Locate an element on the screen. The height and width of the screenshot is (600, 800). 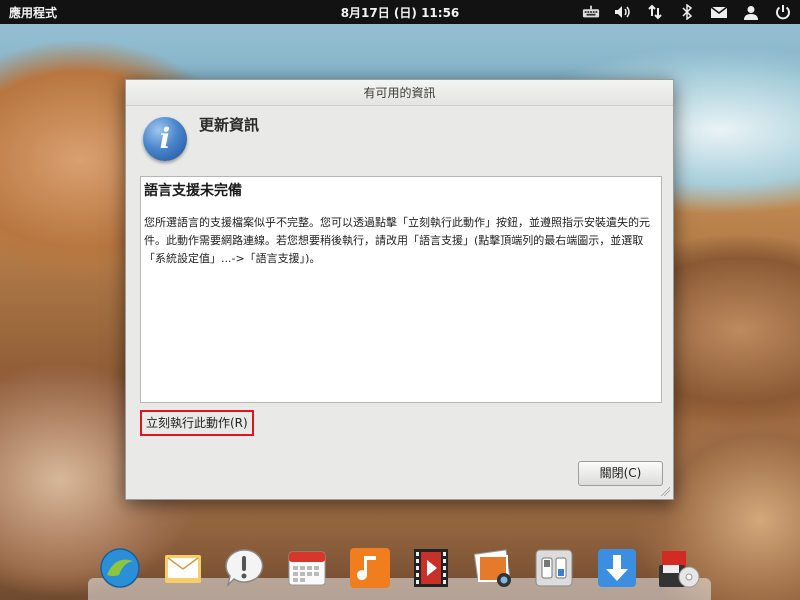
dialog-title: 有可用的資訊 is located at coordinates (399, 93).